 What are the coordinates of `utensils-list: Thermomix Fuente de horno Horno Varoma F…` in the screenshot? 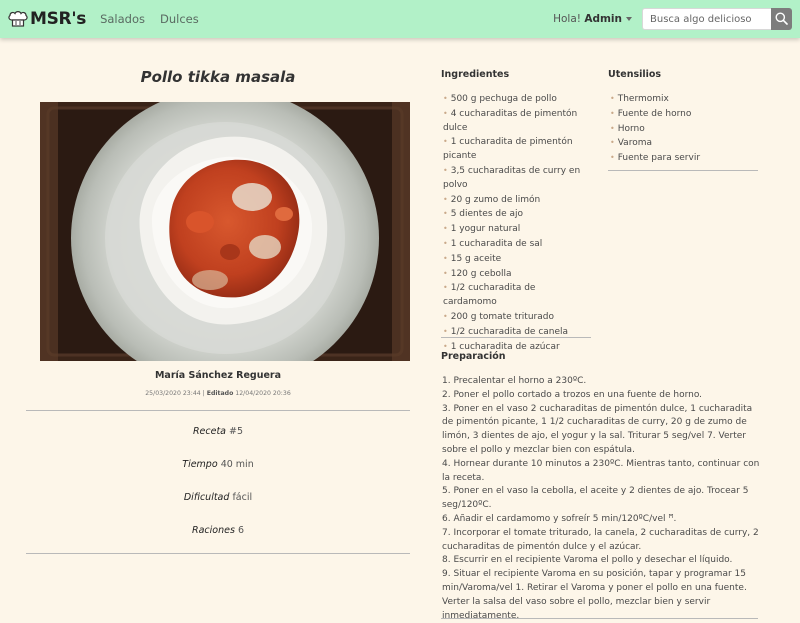 It's located at (684, 129).